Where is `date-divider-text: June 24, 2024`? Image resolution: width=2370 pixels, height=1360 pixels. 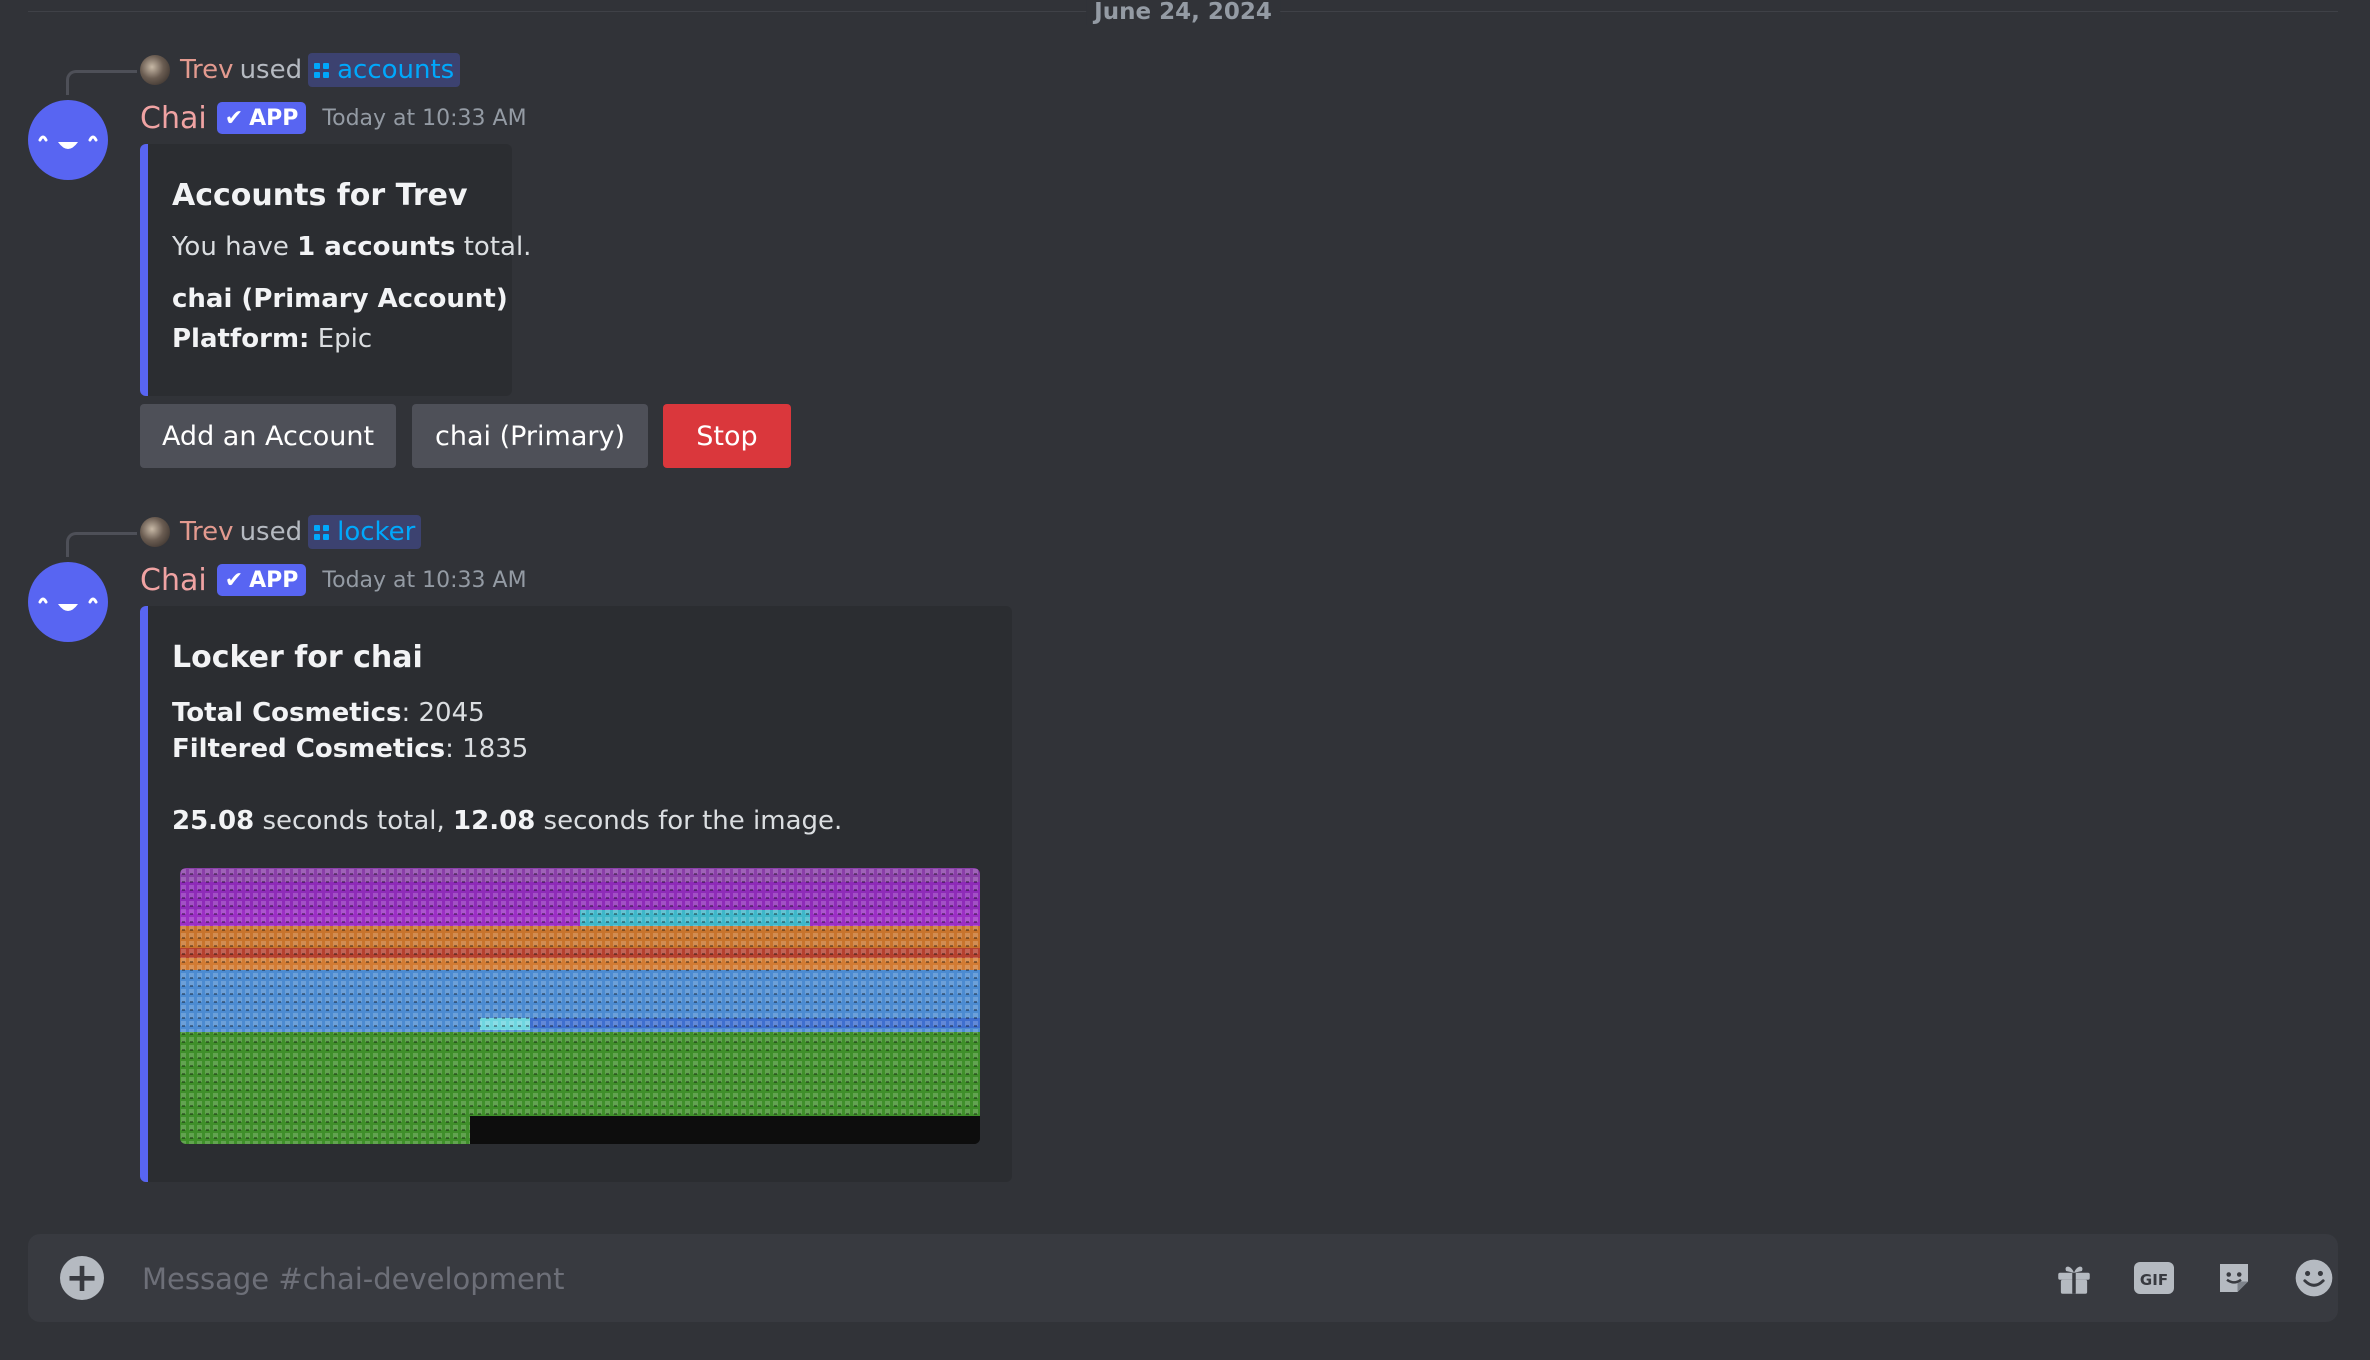
date-divider-text: June 24, 2024 is located at coordinates (1183, 12).